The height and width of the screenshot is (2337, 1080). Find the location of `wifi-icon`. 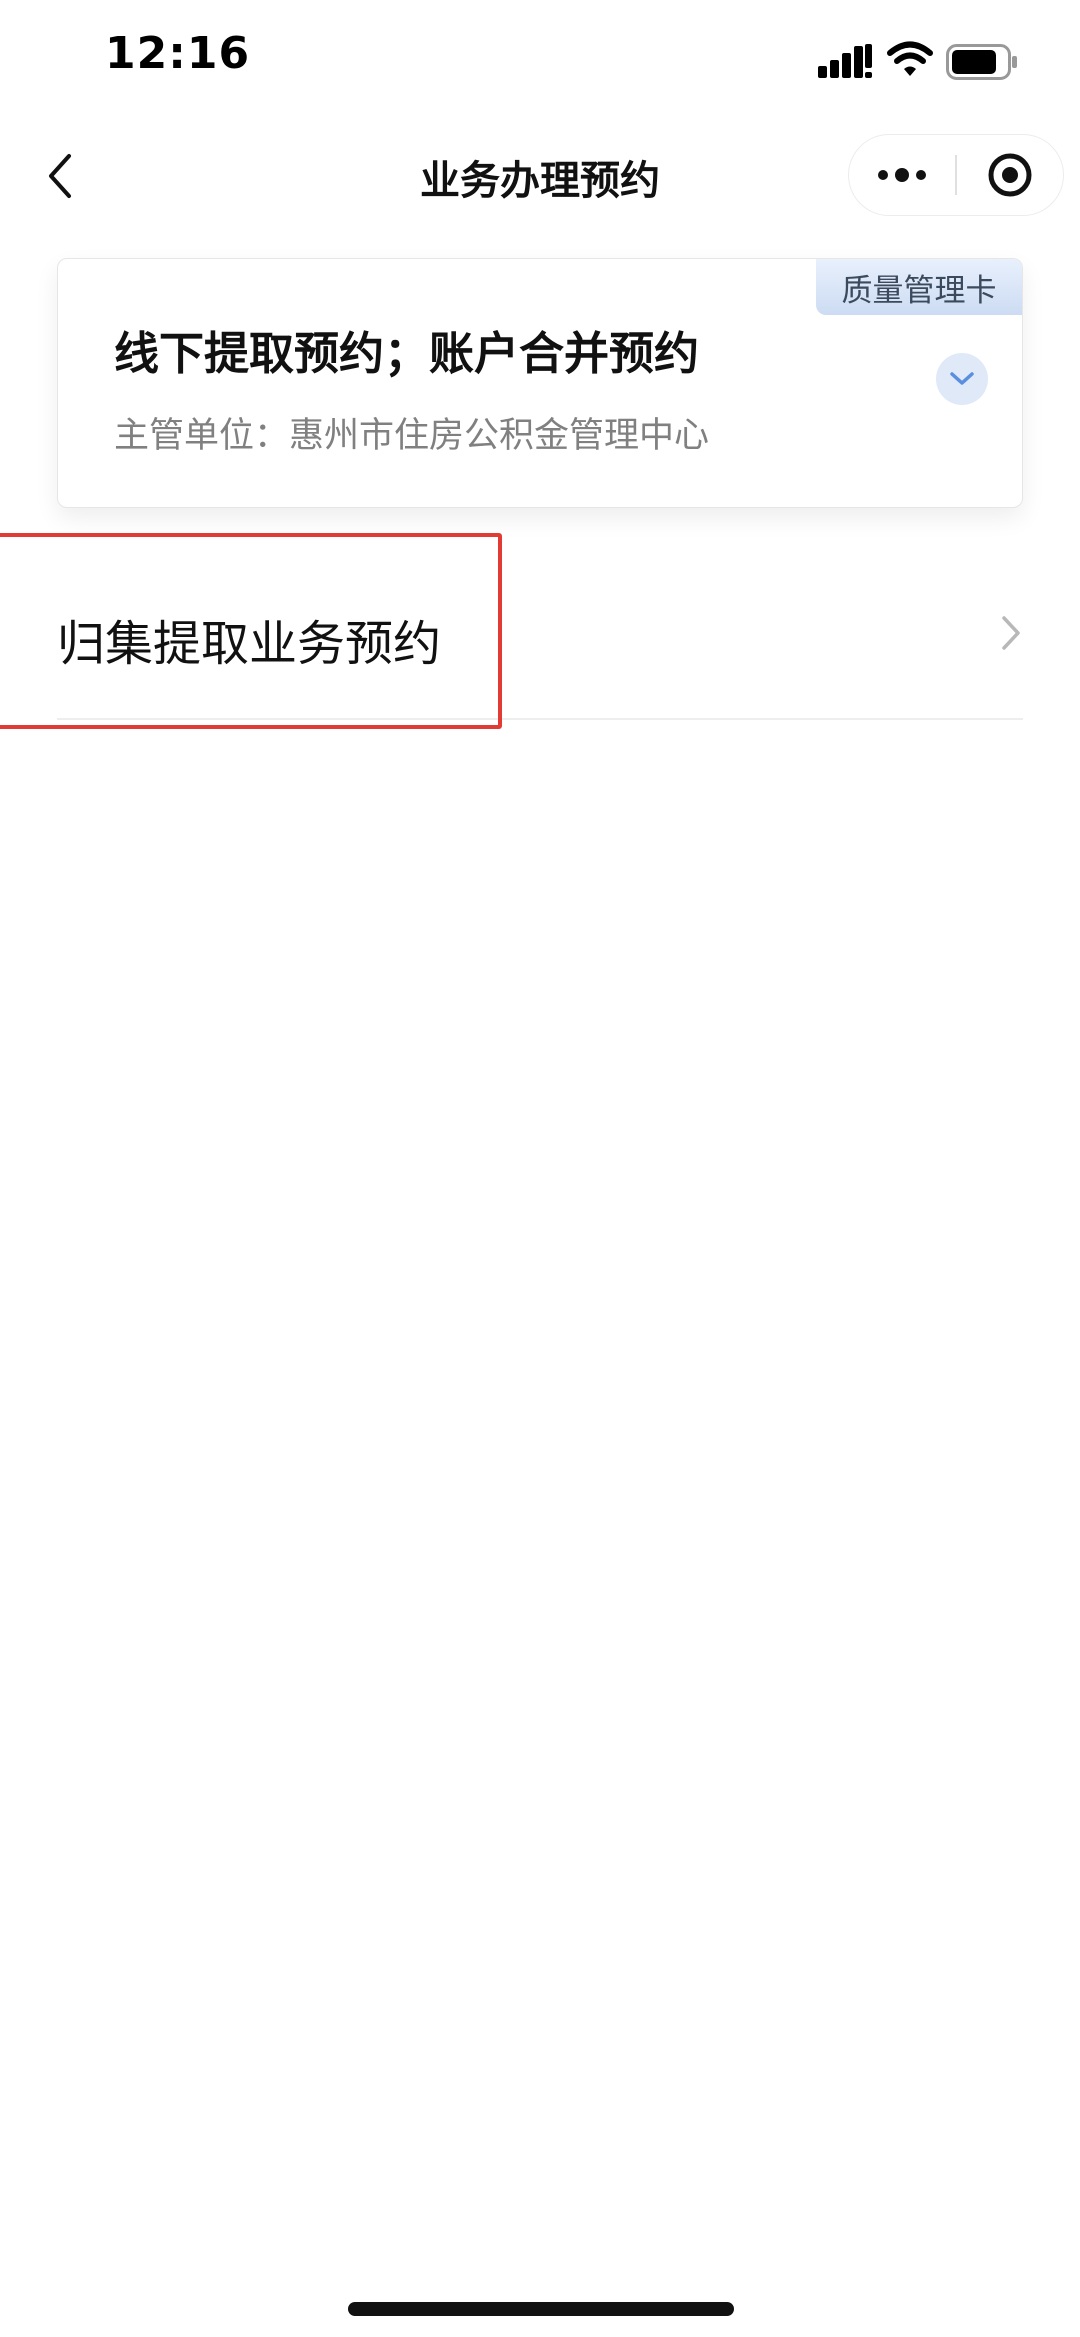

wifi-icon is located at coordinates (910, 61).